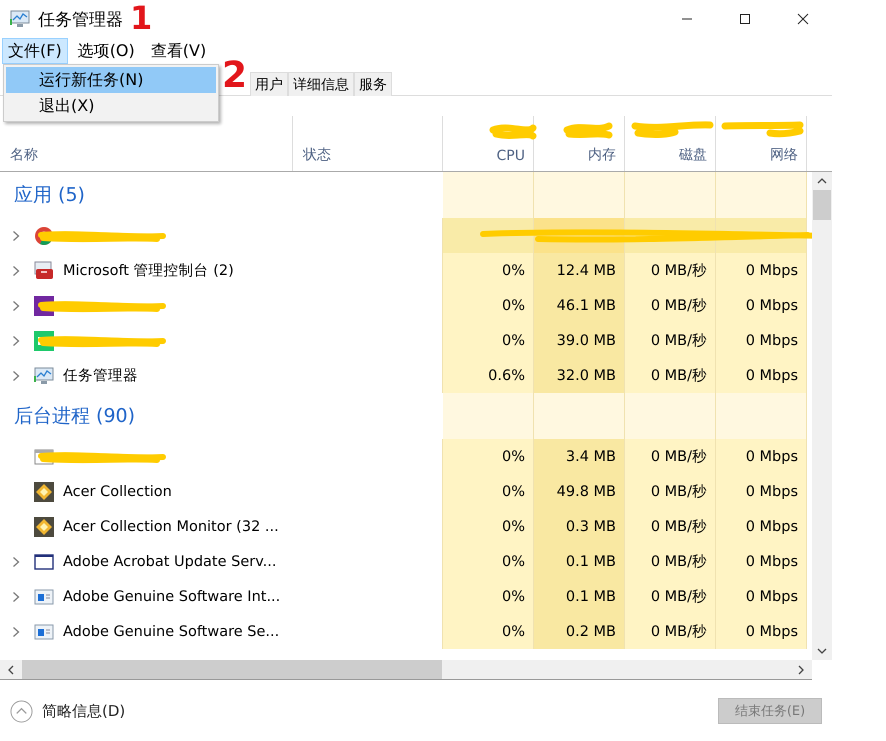 The height and width of the screenshot is (741, 886). I want to click on table-cell: 0.3 MB, so click(579, 526).